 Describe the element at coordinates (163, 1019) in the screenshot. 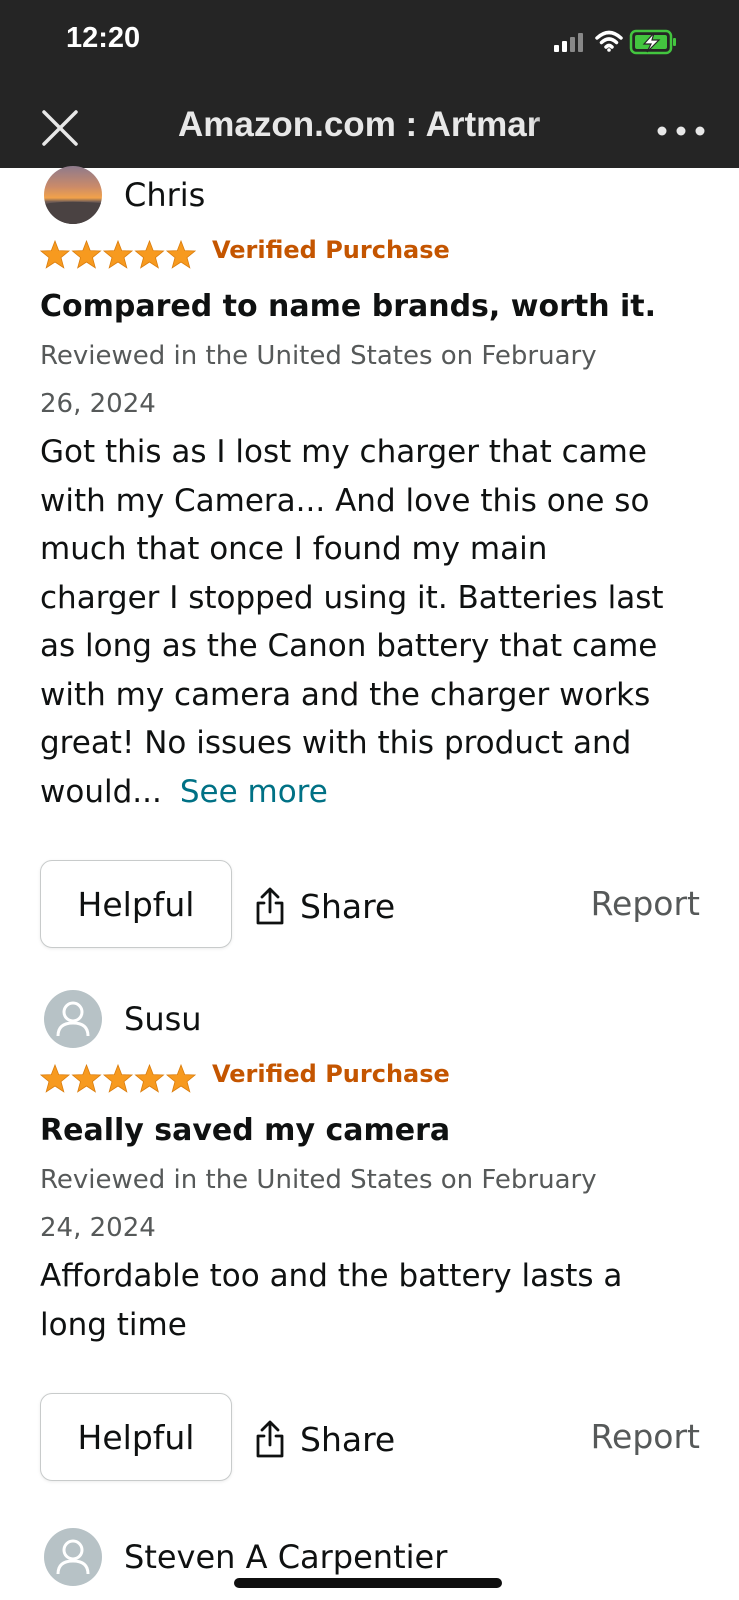

I see `reviewer-name: Susu` at that location.